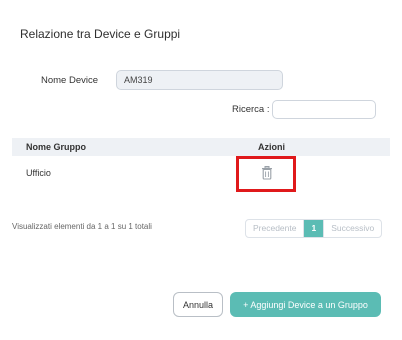  Describe the element at coordinates (275, 228) in the screenshot. I see `previous-page-button: Precedente` at that location.